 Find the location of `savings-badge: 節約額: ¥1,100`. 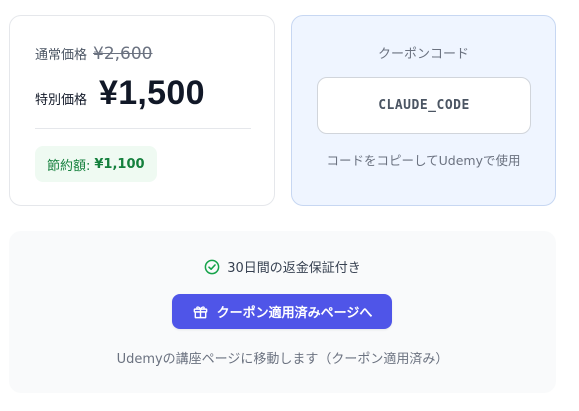

savings-badge: 節約額: ¥1,100 is located at coordinates (96, 164).